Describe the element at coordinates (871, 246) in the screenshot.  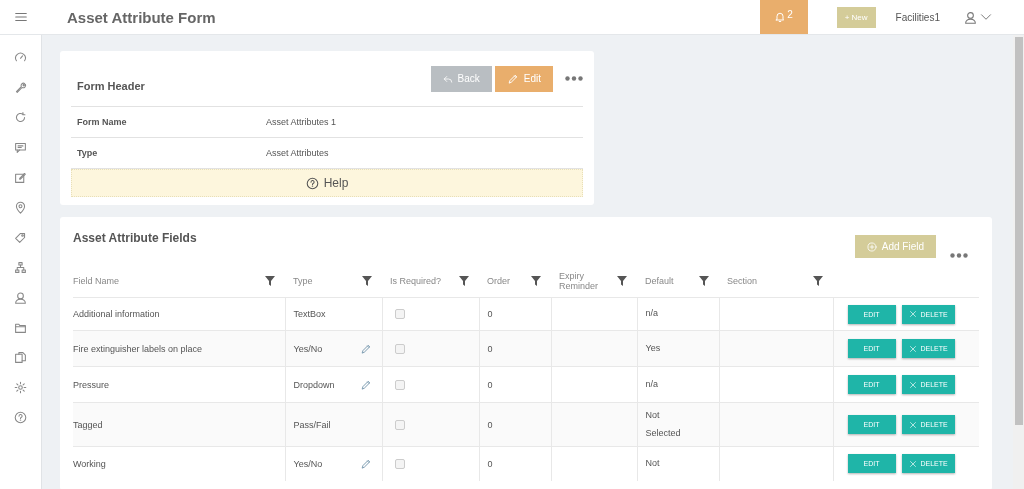
I see `plus-circle-icon` at that location.